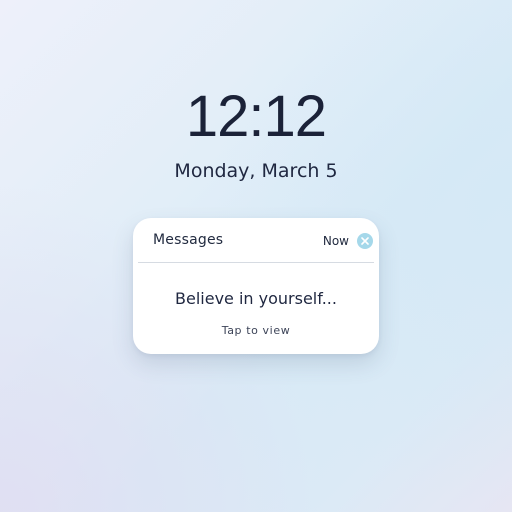  What do you see at coordinates (256, 241) in the screenshot?
I see `notification-header: Messages Now` at bounding box center [256, 241].